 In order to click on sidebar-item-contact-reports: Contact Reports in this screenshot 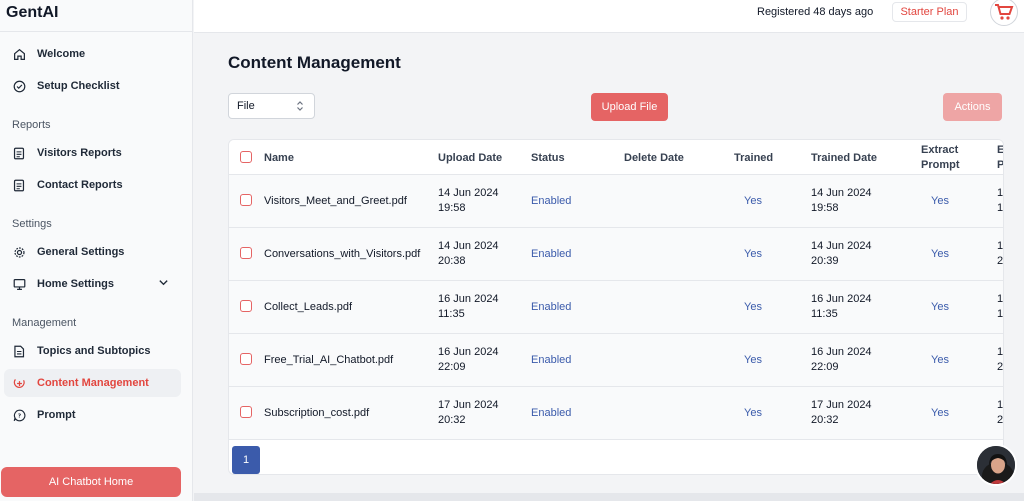, I will do `click(92, 185)`.